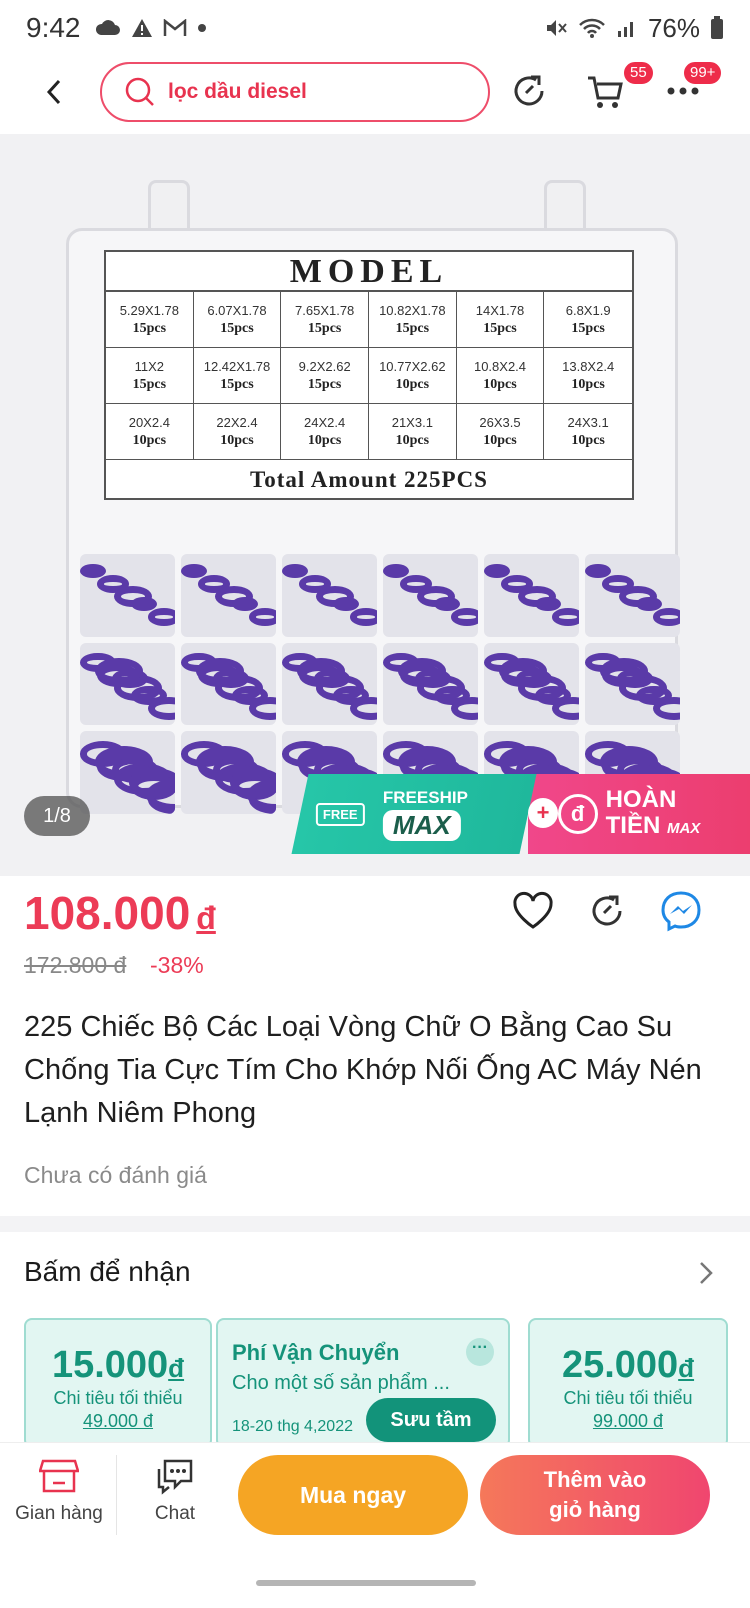  Describe the element at coordinates (683, 828) in the screenshot. I see `refund-max-label: MAX` at that location.